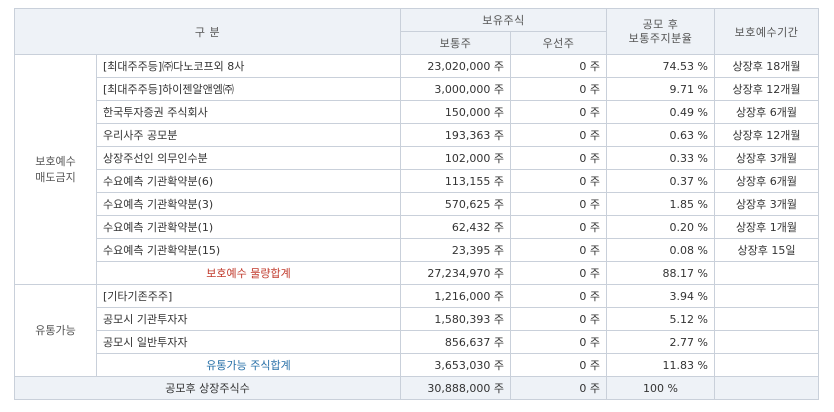 Image resolution: width=834 pixels, height=412 pixels. I want to click on subtotal-row: 보호예수 물량합계 27,234,970 주 0 주 88.17 %, so click(417, 273).